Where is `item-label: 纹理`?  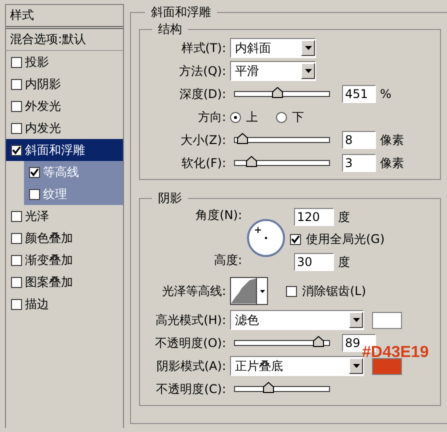
item-label: 纹理 is located at coordinates (55, 194).